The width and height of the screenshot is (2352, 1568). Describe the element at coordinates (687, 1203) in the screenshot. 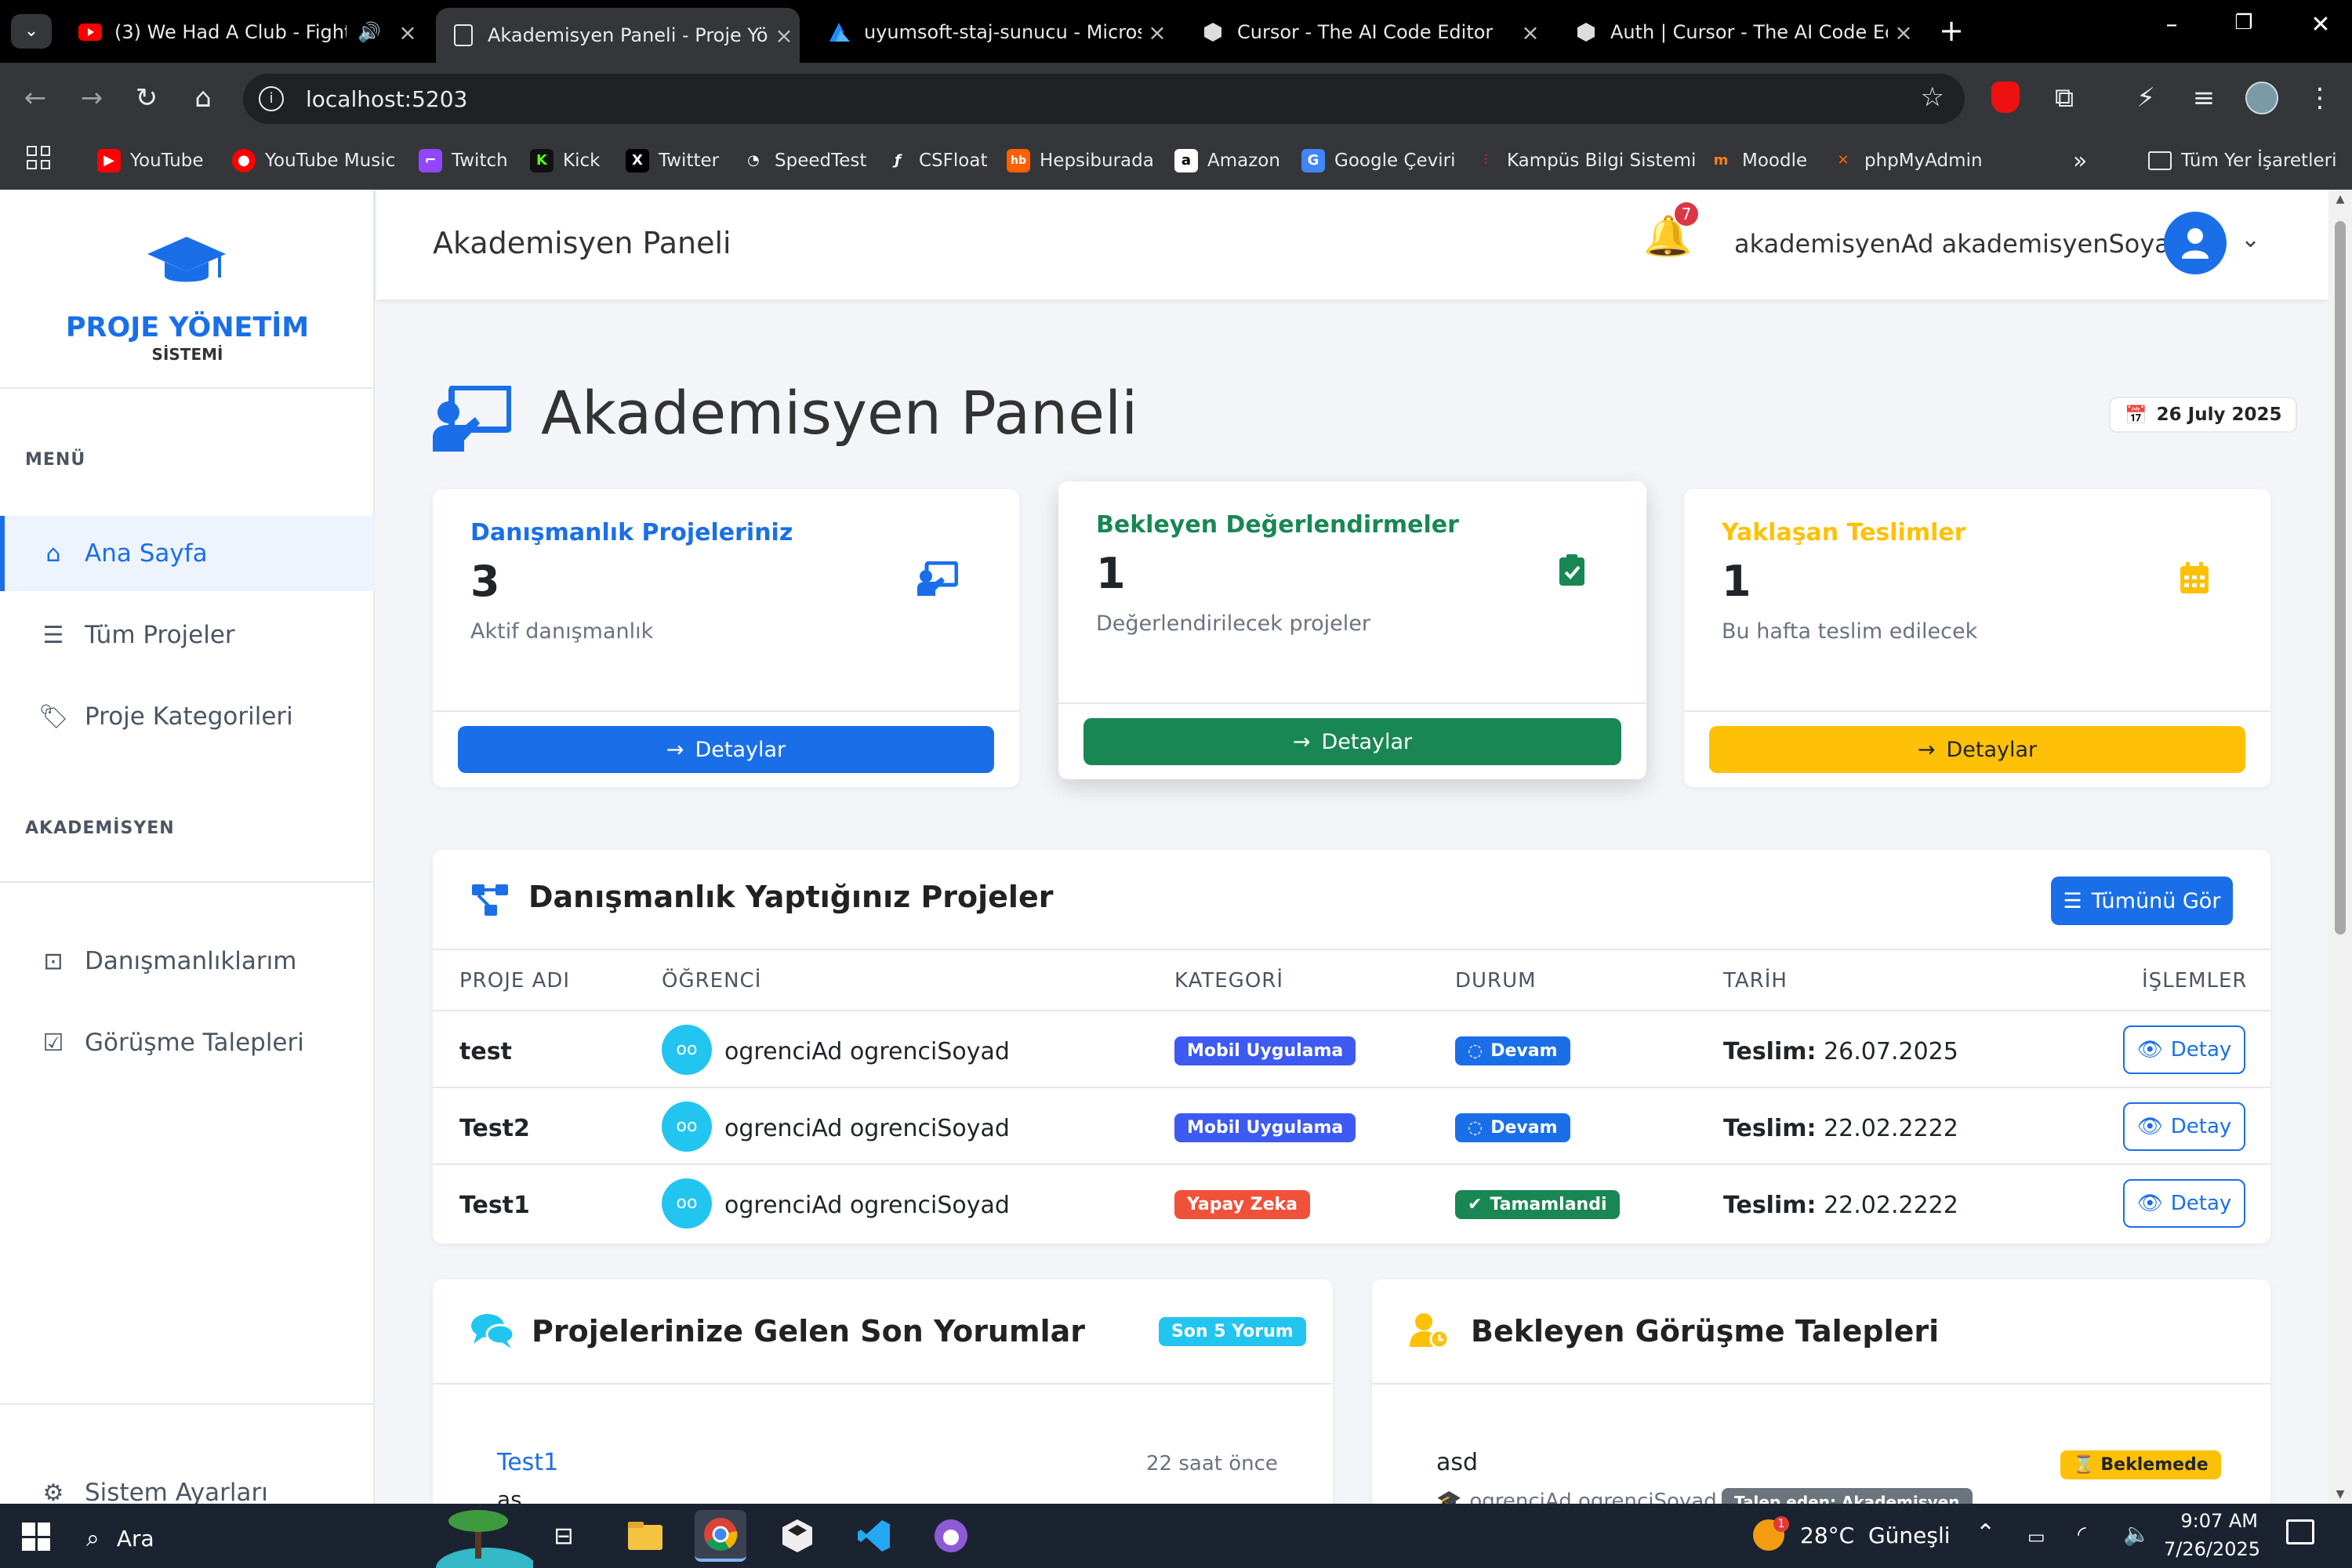

I see `student-avatar: oo` at that location.